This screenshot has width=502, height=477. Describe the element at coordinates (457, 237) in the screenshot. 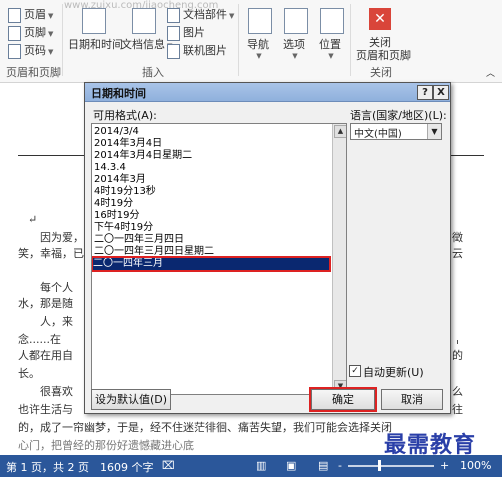

I see `doc-line: 徵` at that location.